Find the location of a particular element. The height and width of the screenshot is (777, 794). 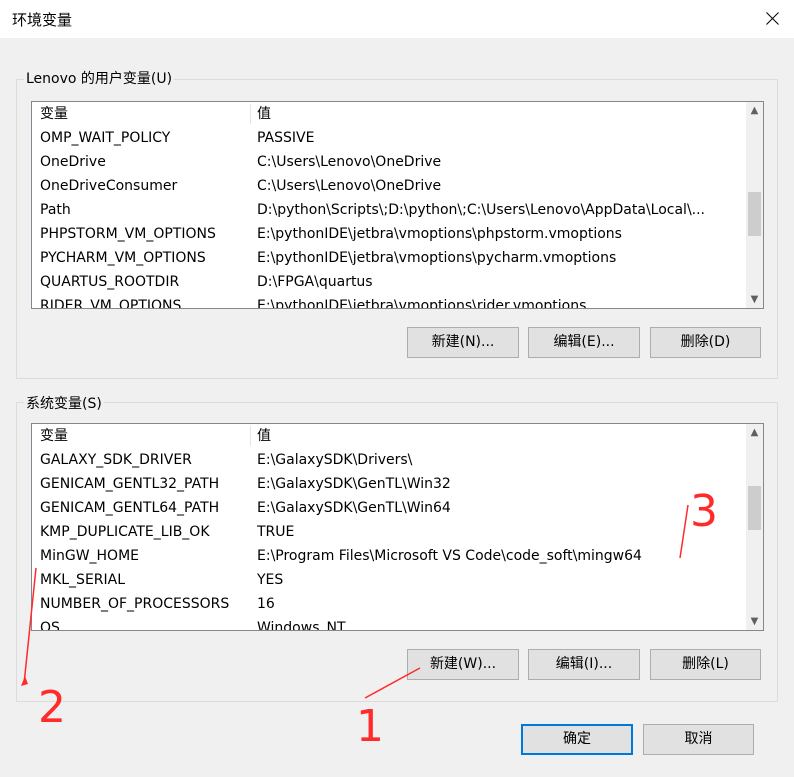

annotation-number-2: 2 is located at coordinates (52, 707).